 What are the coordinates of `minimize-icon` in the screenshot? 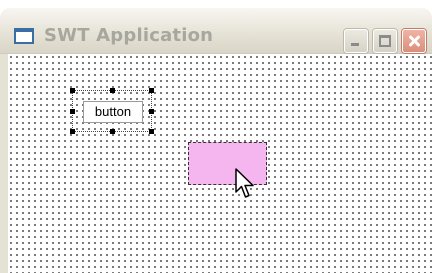 It's located at (356, 41).